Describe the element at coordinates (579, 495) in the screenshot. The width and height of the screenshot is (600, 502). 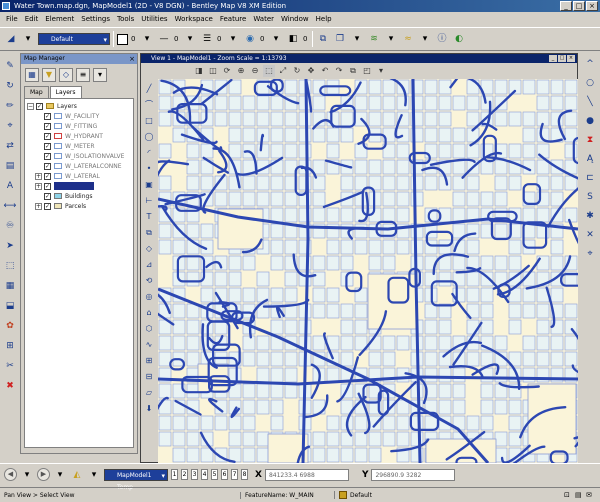
I see `file-status-icon: ▤` at that location.